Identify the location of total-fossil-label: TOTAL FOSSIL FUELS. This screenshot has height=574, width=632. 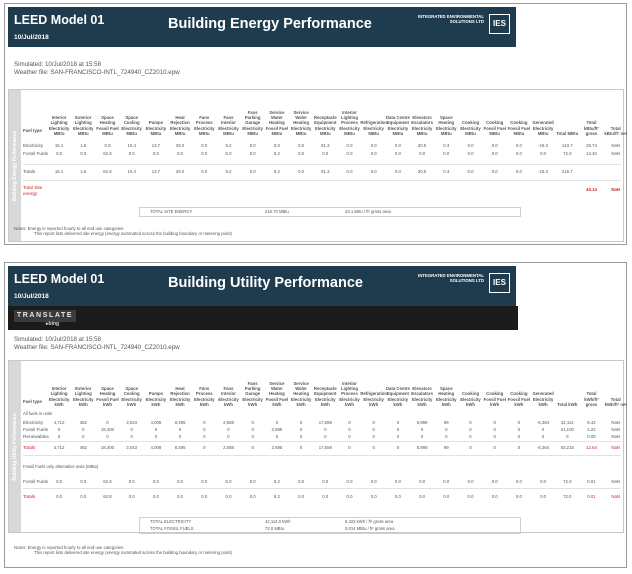
(172, 528).